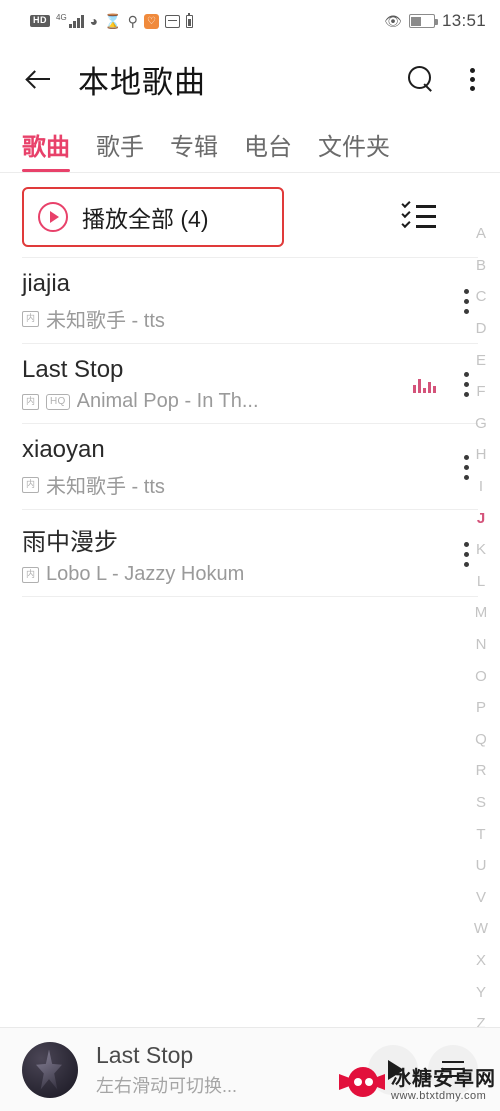 The image size is (500, 1111). Describe the element at coordinates (481, 771) in the screenshot. I see `alpha-index-r: R` at that location.